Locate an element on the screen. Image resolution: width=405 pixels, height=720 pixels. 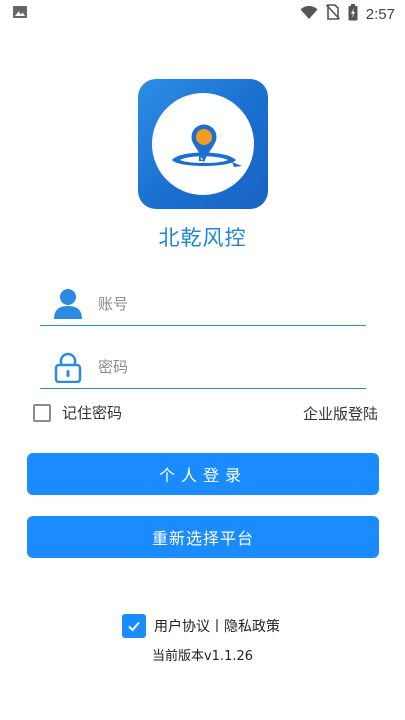
personal-login-button: 个人登录 is located at coordinates (203, 474).